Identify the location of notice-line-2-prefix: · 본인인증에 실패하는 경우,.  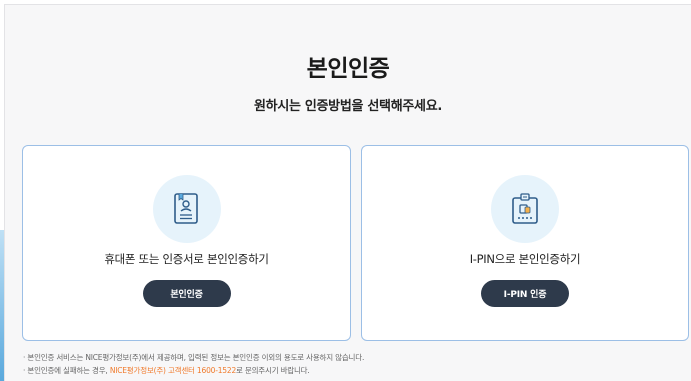
(66, 370).